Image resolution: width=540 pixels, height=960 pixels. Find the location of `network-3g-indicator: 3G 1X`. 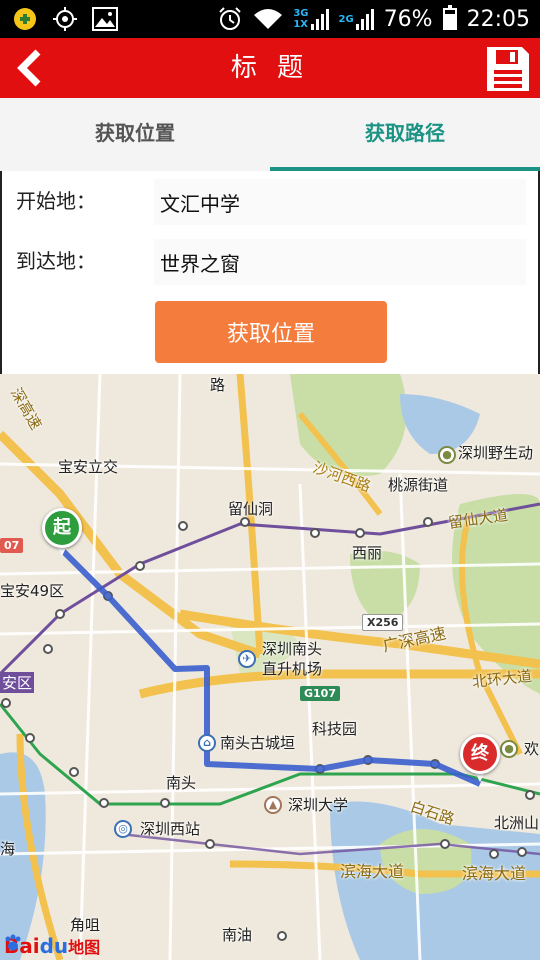

network-3g-indicator: 3G 1X is located at coordinates (311, 19).